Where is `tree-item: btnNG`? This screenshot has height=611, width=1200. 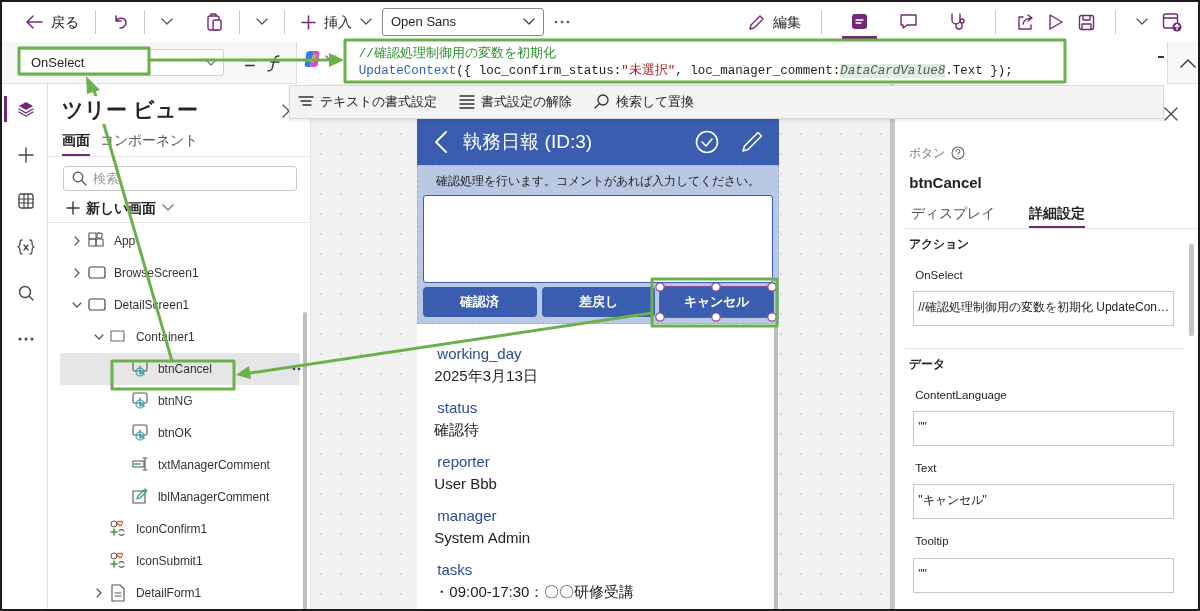
tree-item: btnNG is located at coordinates (180, 401).